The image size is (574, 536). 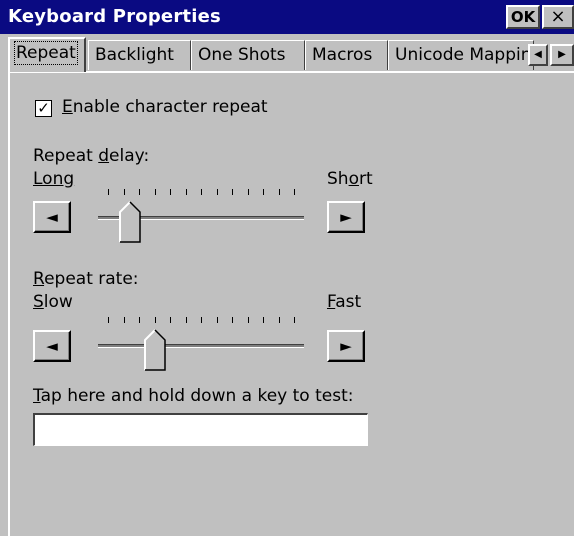 I want to click on repeat-delay-short-label: Short, so click(x=350, y=179).